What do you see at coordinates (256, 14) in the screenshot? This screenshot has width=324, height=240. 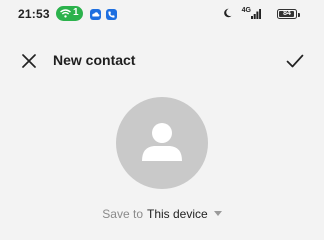 I see `signal-icon` at bounding box center [256, 14].